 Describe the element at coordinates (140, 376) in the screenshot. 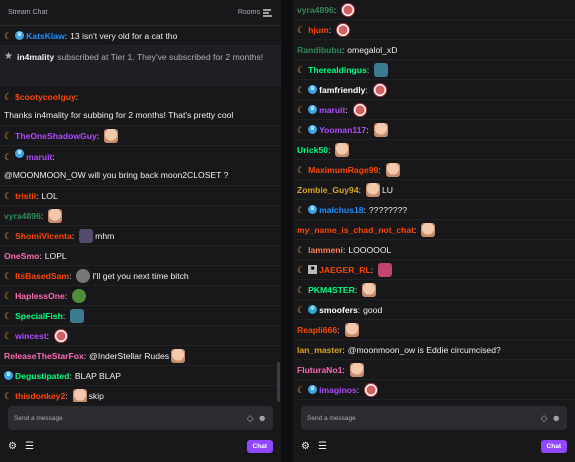

I see `chat-message: ♛ Degustipated: BLAP BLAP` at that location.